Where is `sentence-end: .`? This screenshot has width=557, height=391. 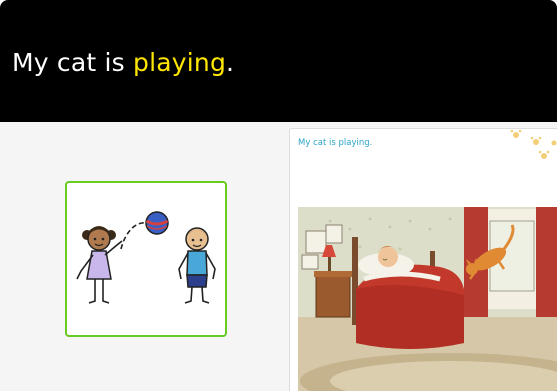 sentence-end: . is located at coordinates (230, 62).